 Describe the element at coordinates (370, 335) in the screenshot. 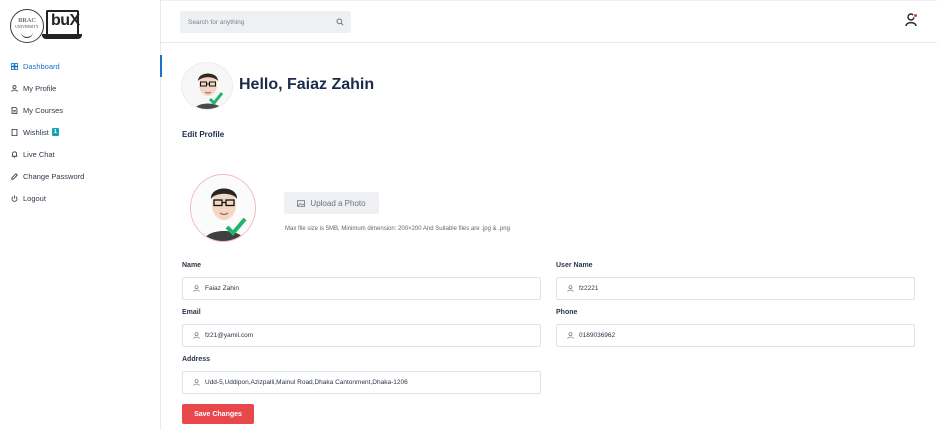

I see `email-field` at that location.